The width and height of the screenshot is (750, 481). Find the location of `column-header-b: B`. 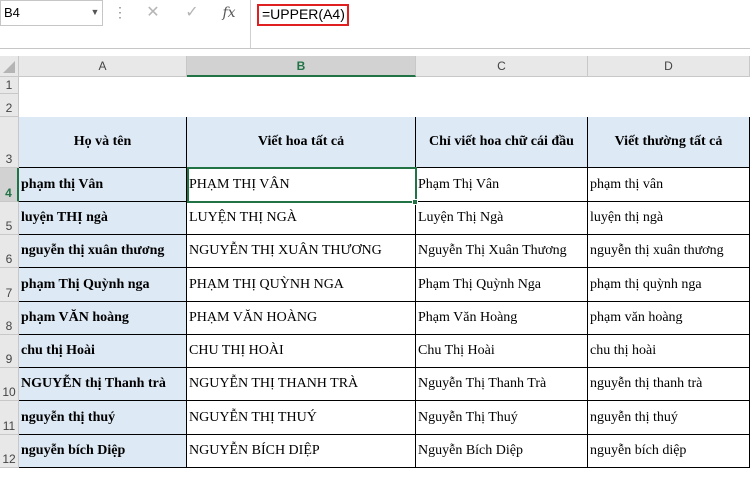

column-header-b: B is located at coordinates (301, 66).